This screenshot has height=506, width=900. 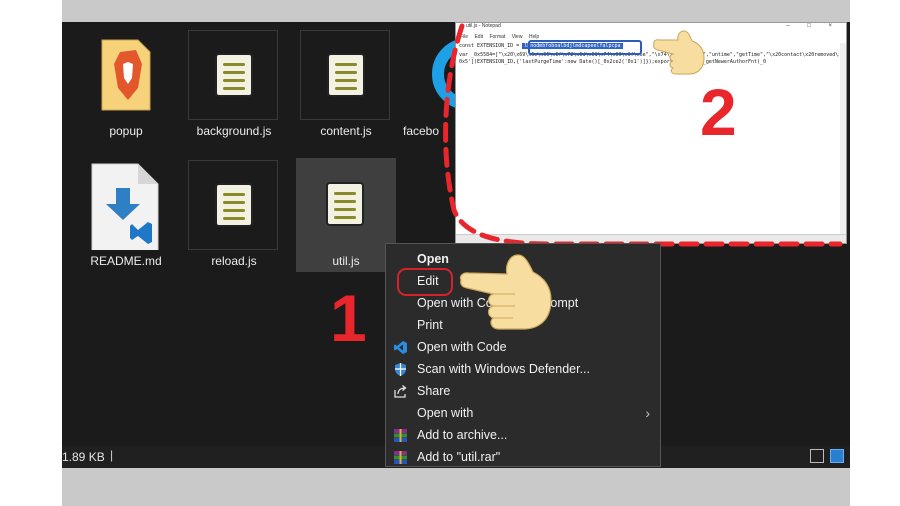 What do you see at coordinates (348, 318) in the screenshot?
I see `step-number-1: 1` at bounding box center [348, 318].